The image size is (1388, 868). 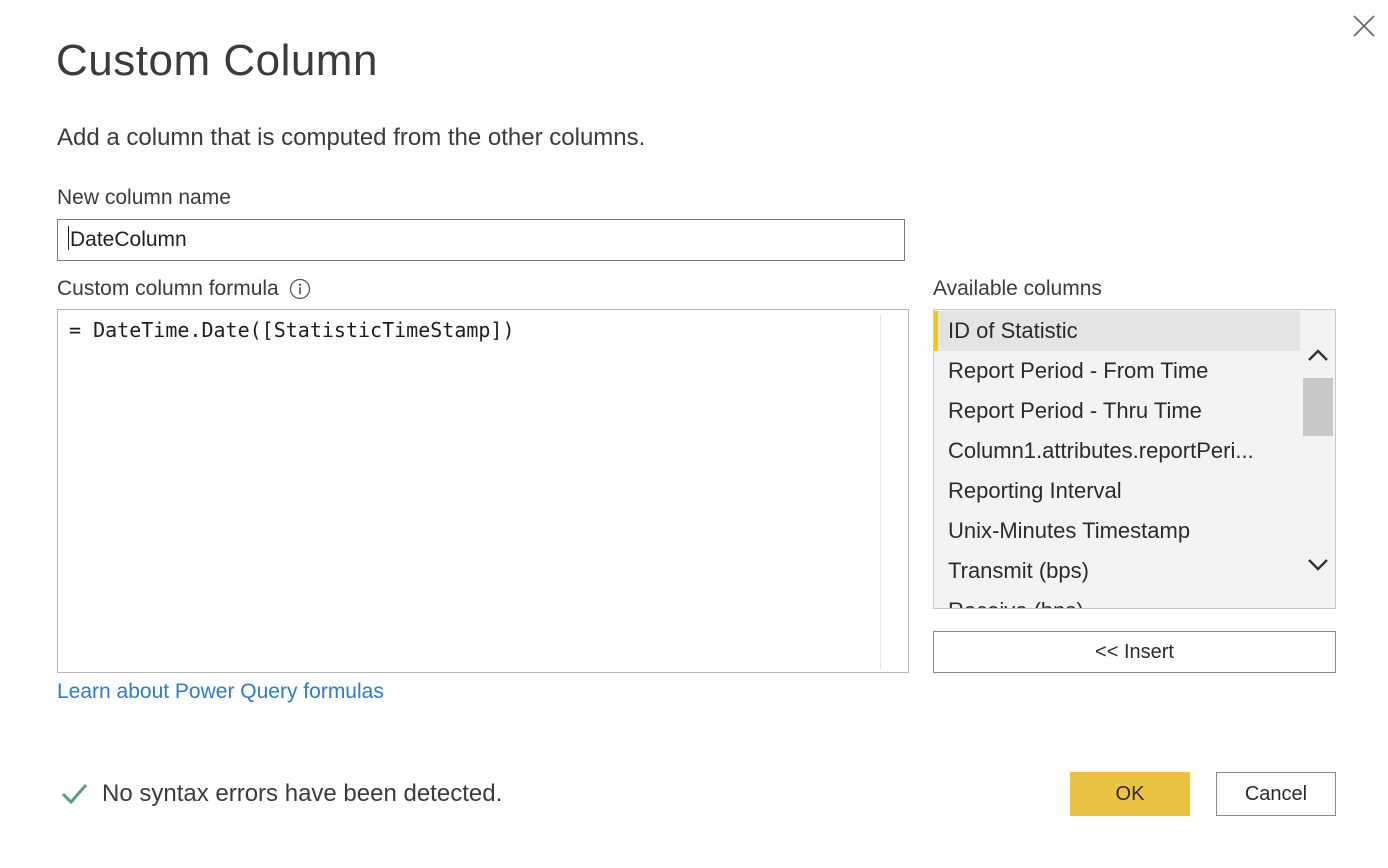 I want to click on new-column-name-input: DateColumn, so click(x=481, y=240).